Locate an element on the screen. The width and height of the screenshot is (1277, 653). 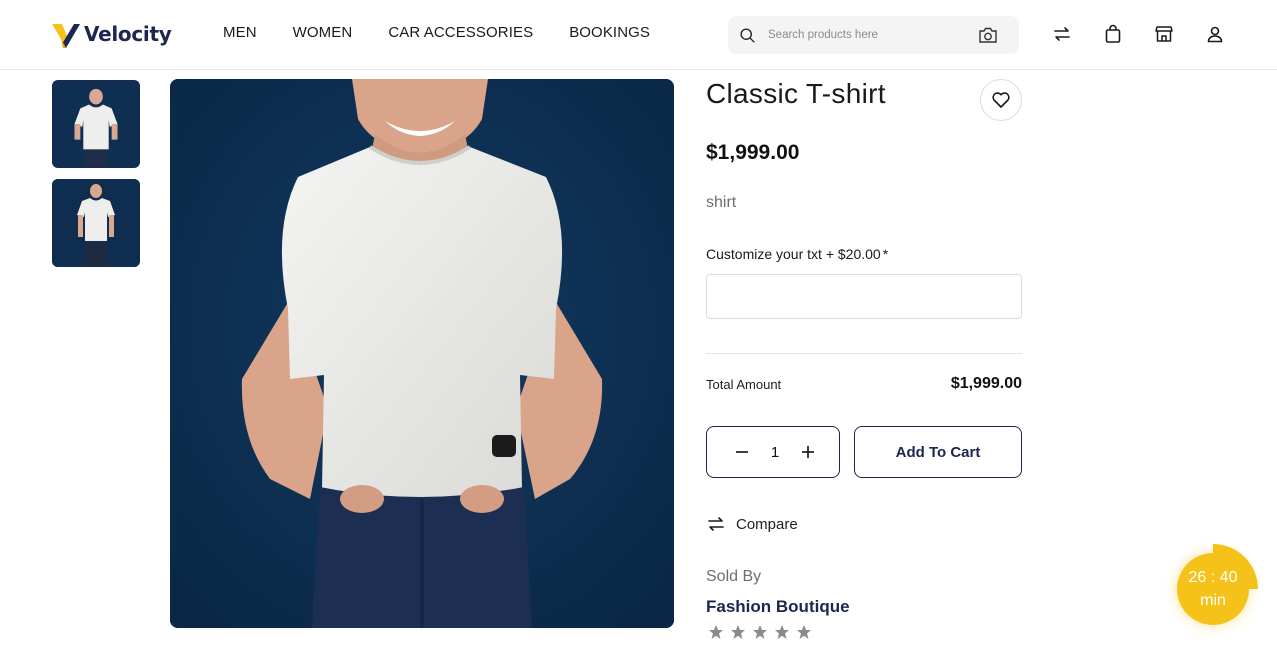
countdown-timer: 26 : 40 min is located at coordinates (1213, 589).